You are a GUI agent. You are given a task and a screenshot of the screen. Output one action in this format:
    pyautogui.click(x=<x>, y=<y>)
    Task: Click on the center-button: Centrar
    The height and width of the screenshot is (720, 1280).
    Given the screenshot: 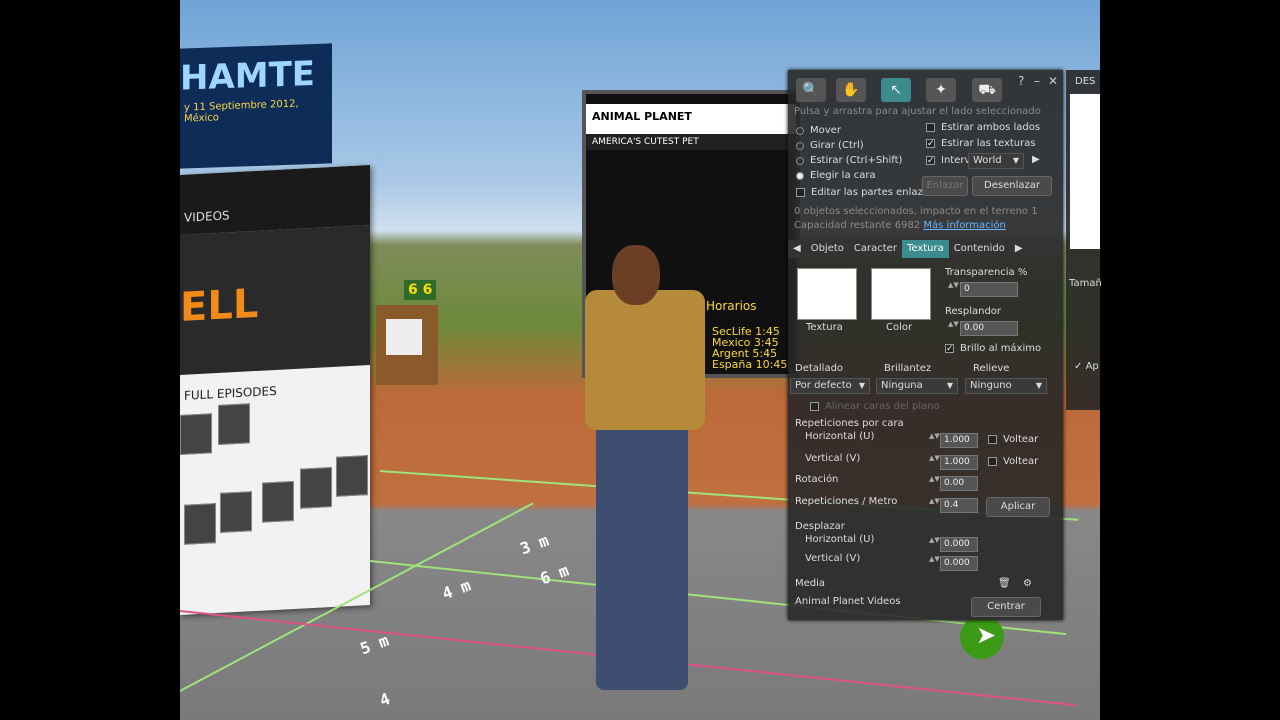 What is the action you would take?
    pyautogui.click(x=1006, y=607)
    